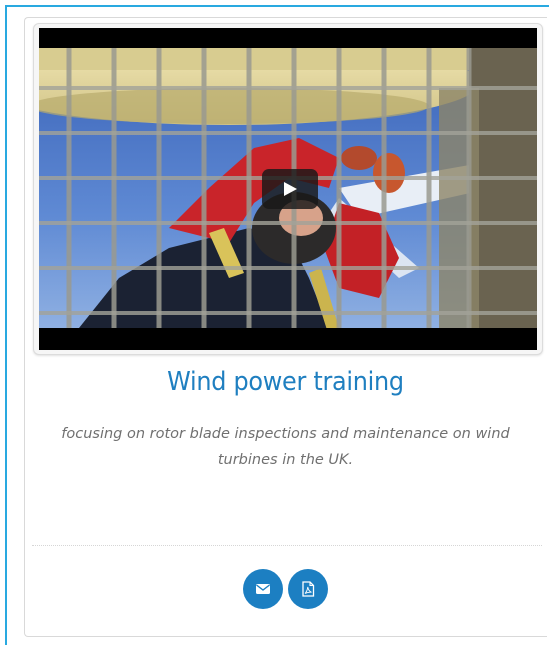  I want to click on envelope-icon, so click(263, 589).